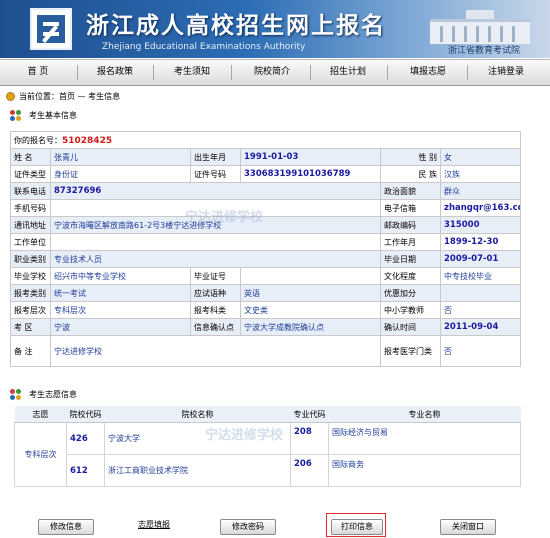 The height and width of the screenshot is (538, 550). Describe the element at coordinates (266, 276) in the screenshot. I see `table-row: 毕业学校 绍兴市中等专业学校 毕业证号 文化程度 中专技校毕业` at that location.